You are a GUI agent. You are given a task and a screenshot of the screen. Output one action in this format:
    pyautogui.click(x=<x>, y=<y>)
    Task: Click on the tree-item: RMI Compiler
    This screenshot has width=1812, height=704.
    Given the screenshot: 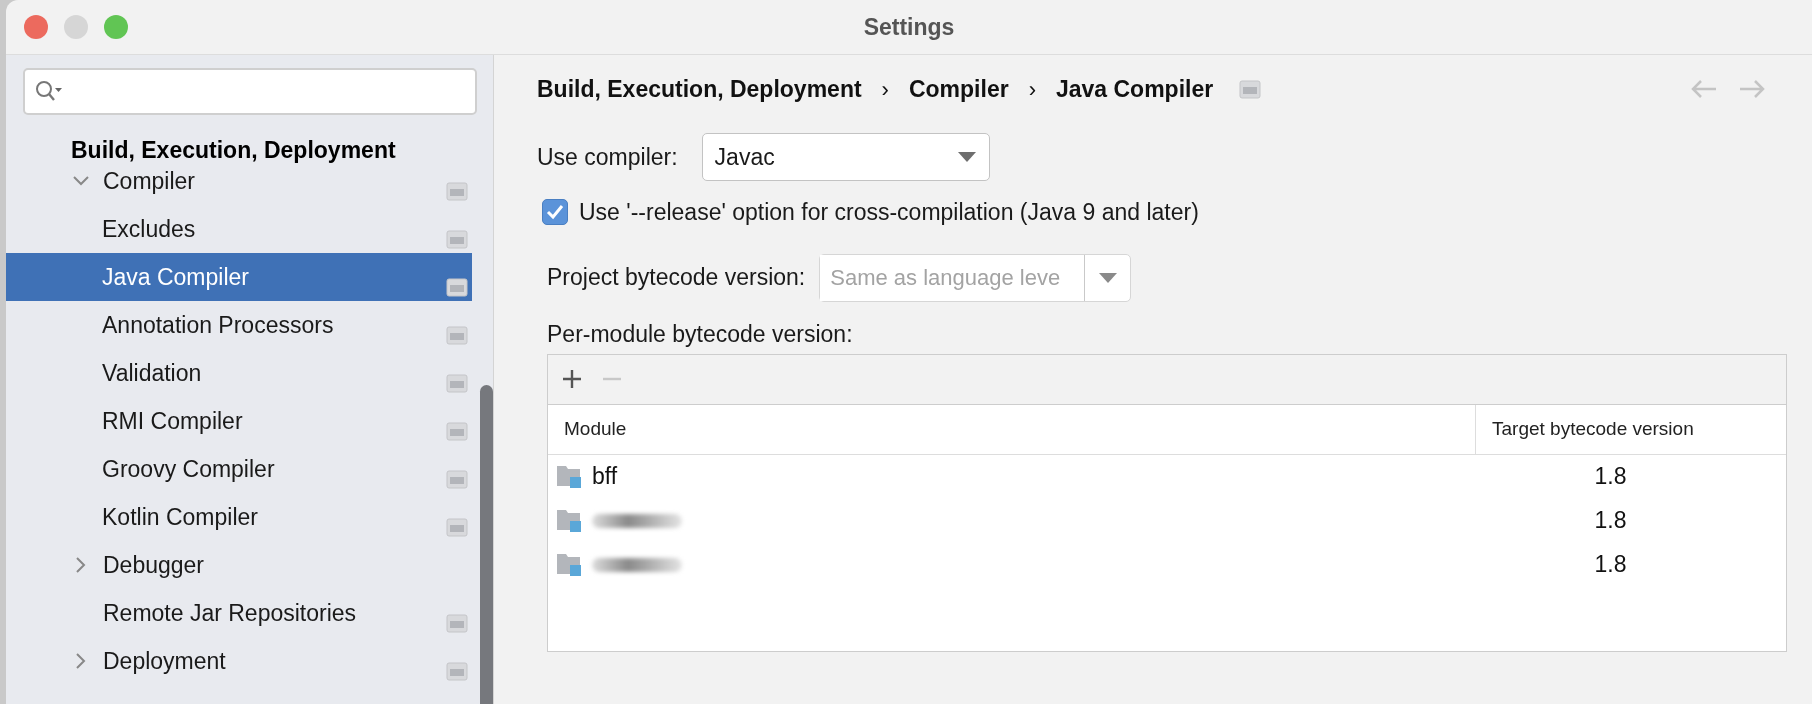 What is the action you would take?
    pyautogui.click(x=239, y=421)
    